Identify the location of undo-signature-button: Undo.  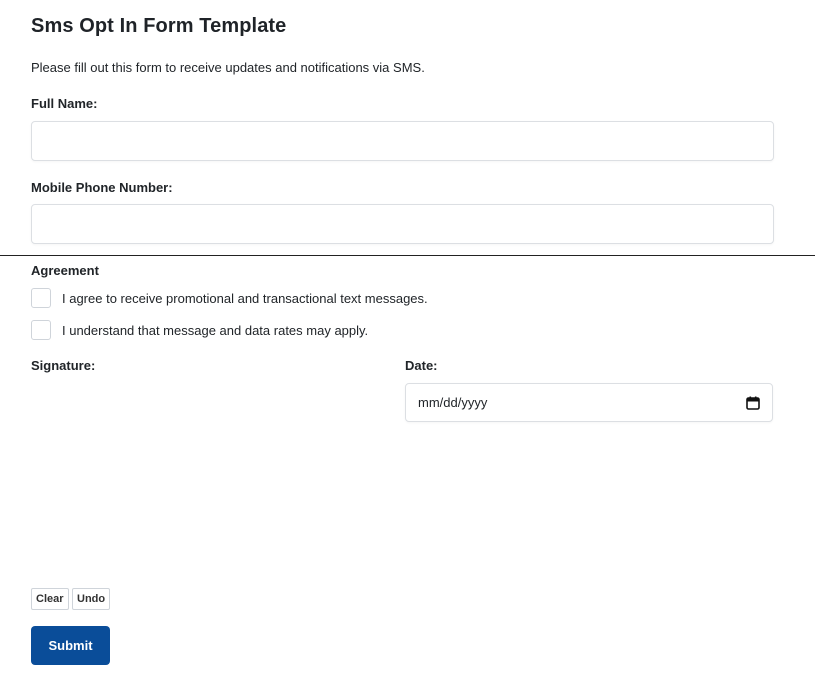
(91, 599).